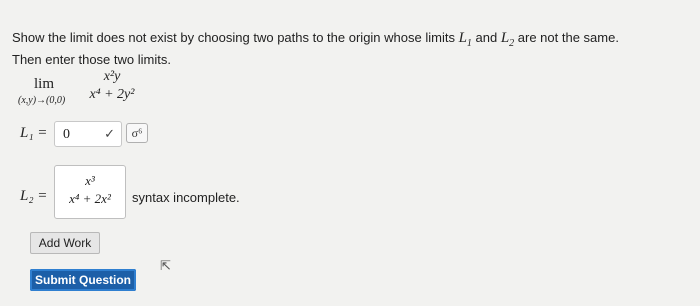  Describe the element at coordinates (112, 76) in the screenshot. I see `limit-numerator: x²y` at that location.